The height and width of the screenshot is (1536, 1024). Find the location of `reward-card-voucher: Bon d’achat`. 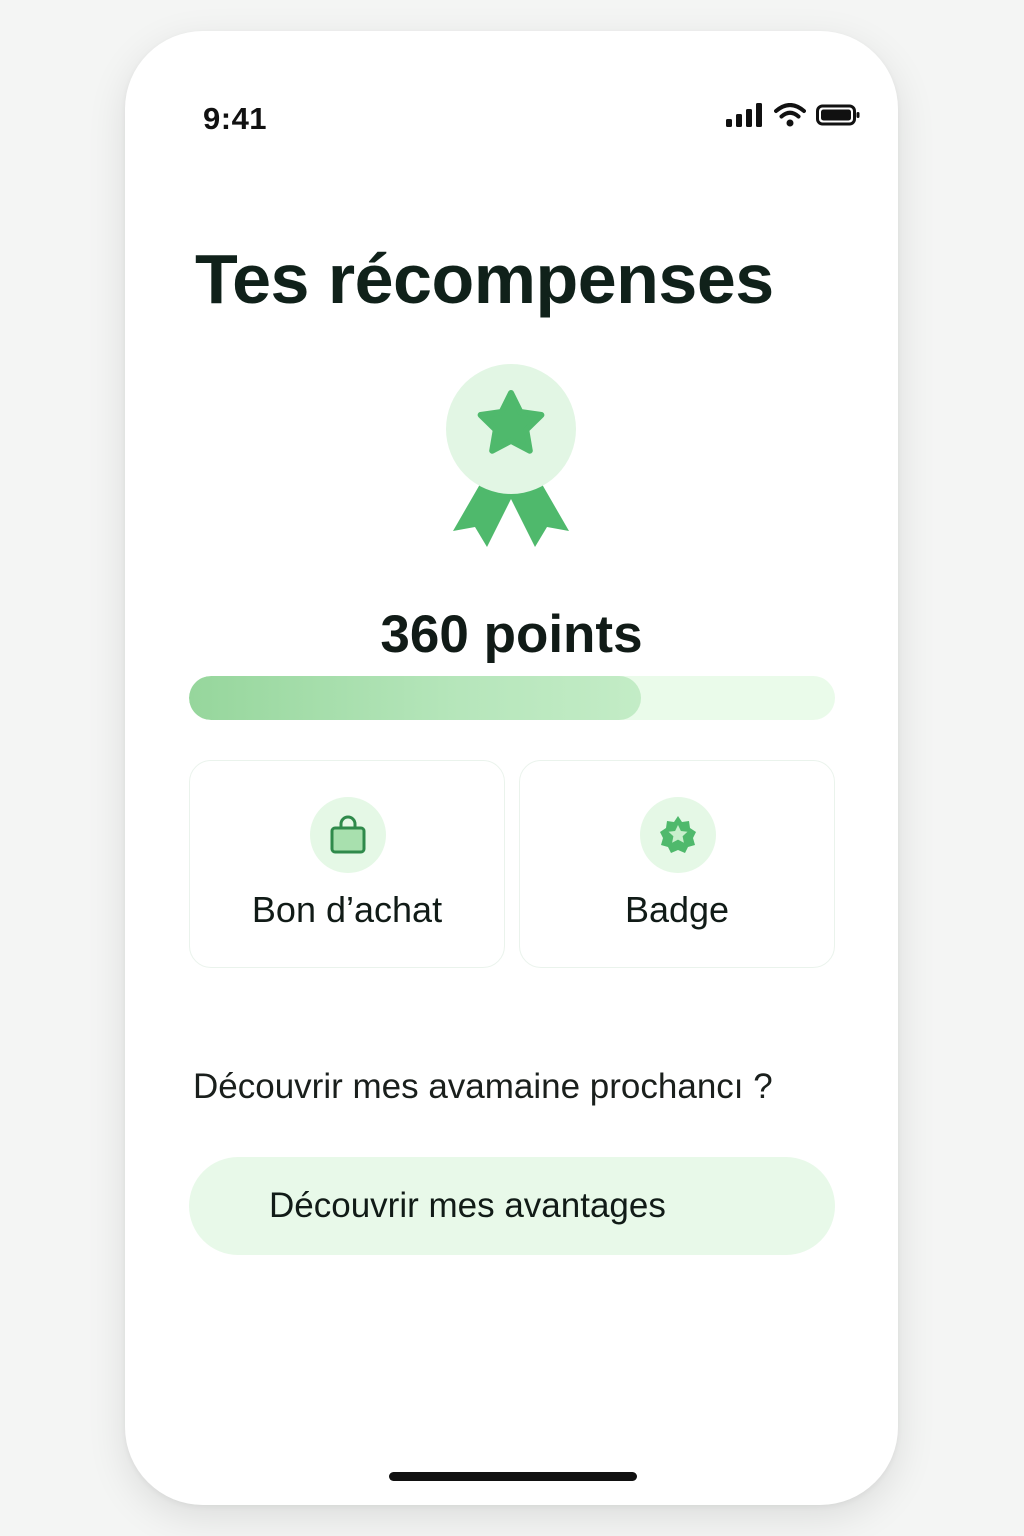

reward-card-voucher: Bon d’achat is located at coordinates (347, 864).